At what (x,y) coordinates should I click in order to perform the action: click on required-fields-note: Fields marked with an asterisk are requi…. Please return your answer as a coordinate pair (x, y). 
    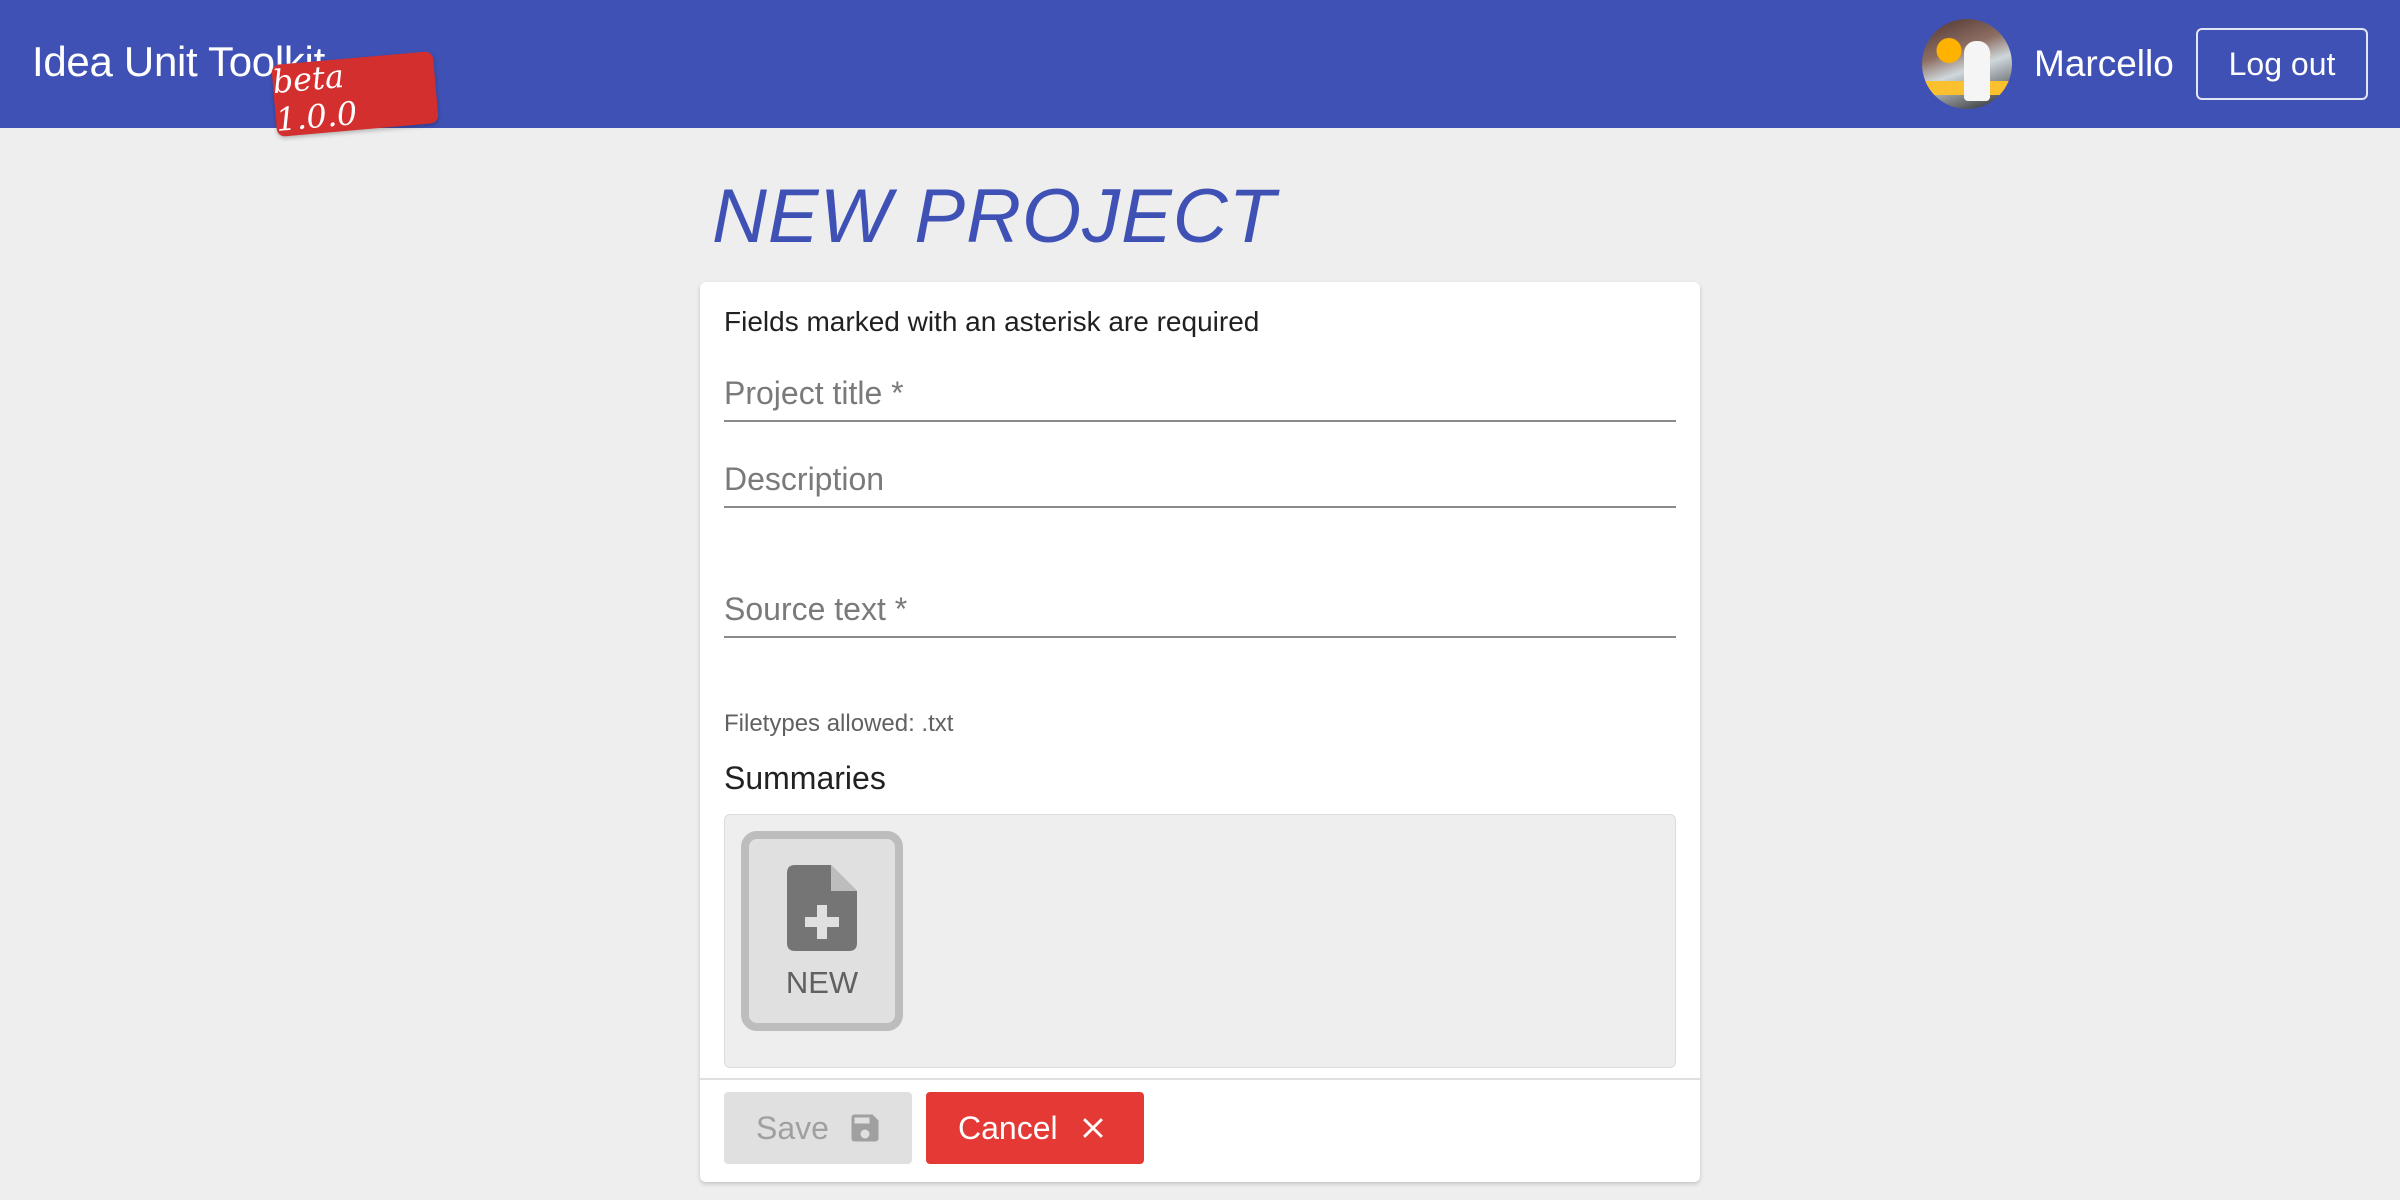
    Looking at the image, I should click on (992, 321).